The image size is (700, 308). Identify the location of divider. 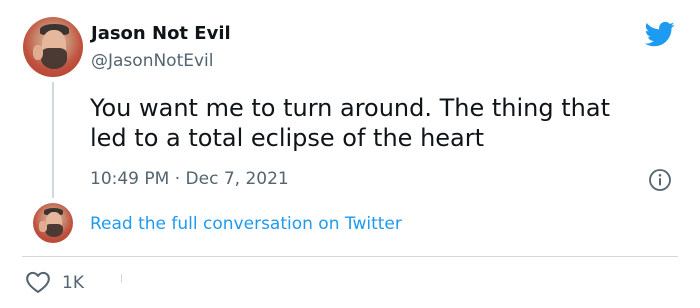
(350, 256).